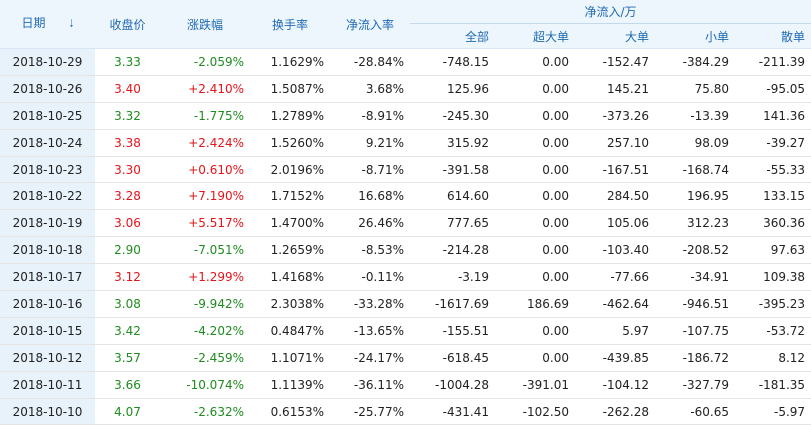  Describe the element at coordinates (452, 36) in the screenshot. I see `header-total: 全部` at that location.